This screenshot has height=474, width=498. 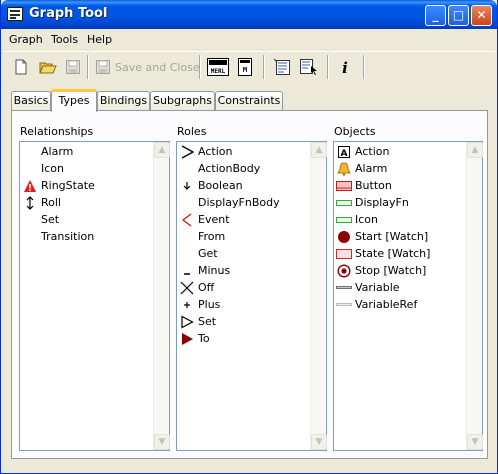 What do you see at coordinates (103, 67) in the screenshot?
I see `save-close-icon` at bounding box center [103, 67].